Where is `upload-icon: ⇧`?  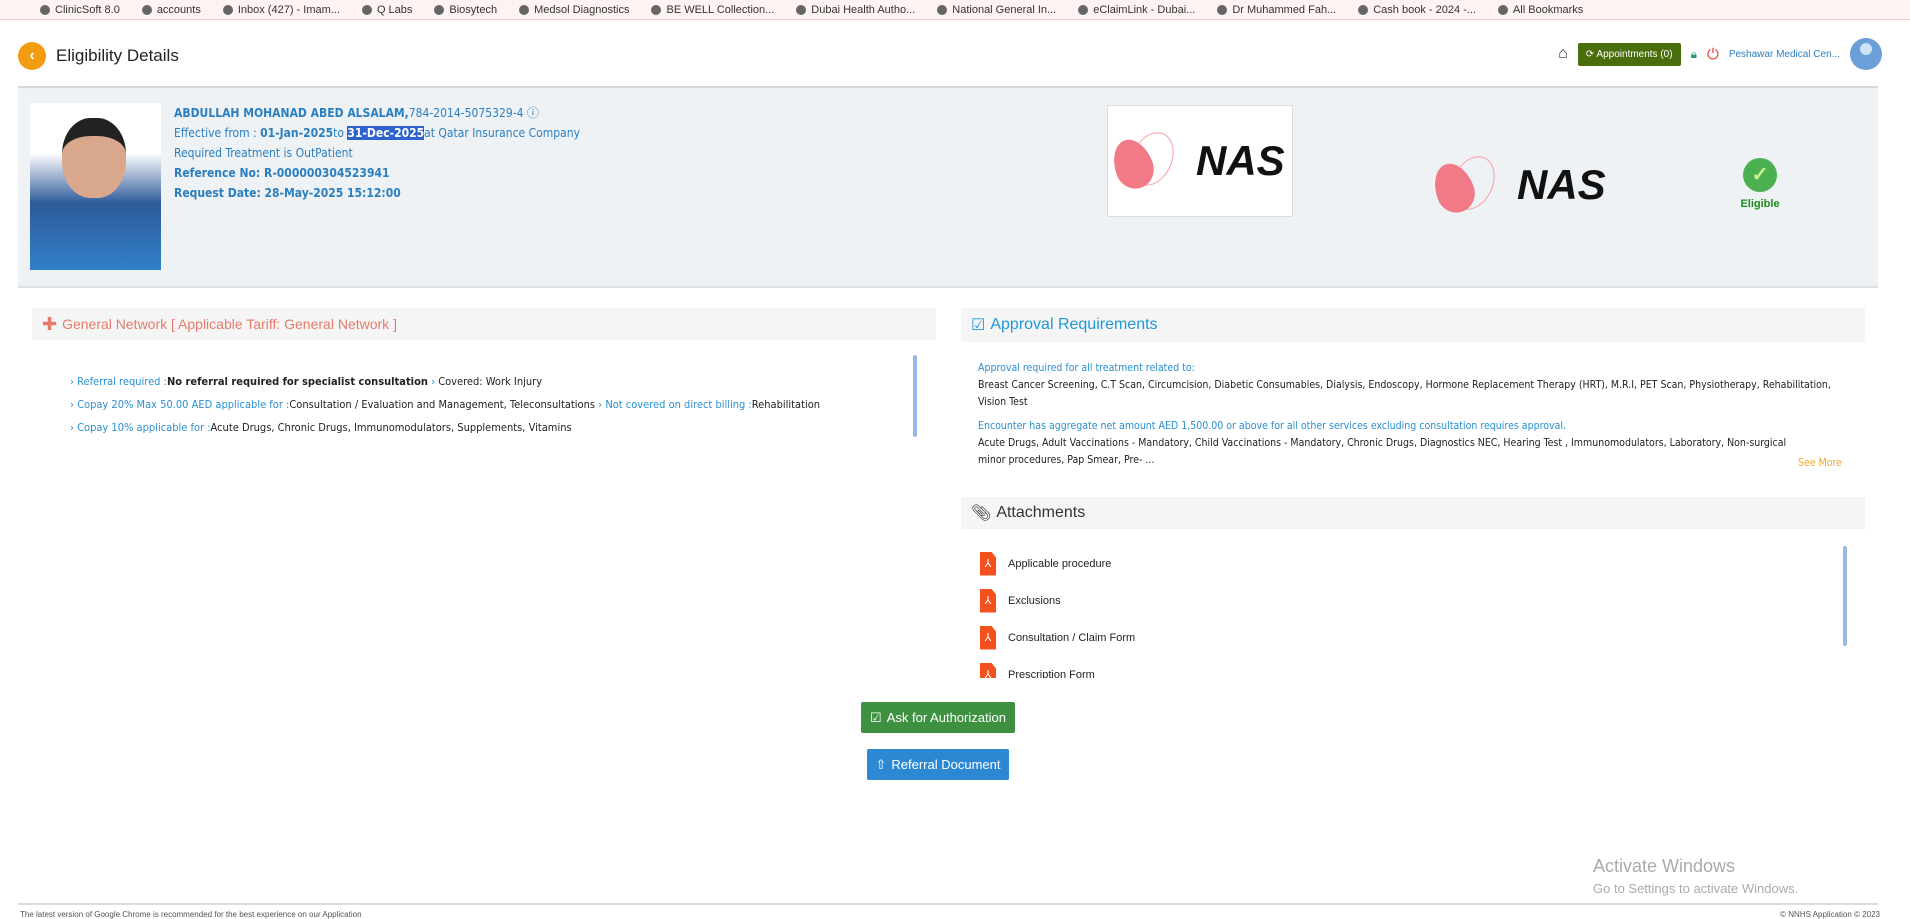 upload-icon: ⇧ is located at coordinates (881, 764).